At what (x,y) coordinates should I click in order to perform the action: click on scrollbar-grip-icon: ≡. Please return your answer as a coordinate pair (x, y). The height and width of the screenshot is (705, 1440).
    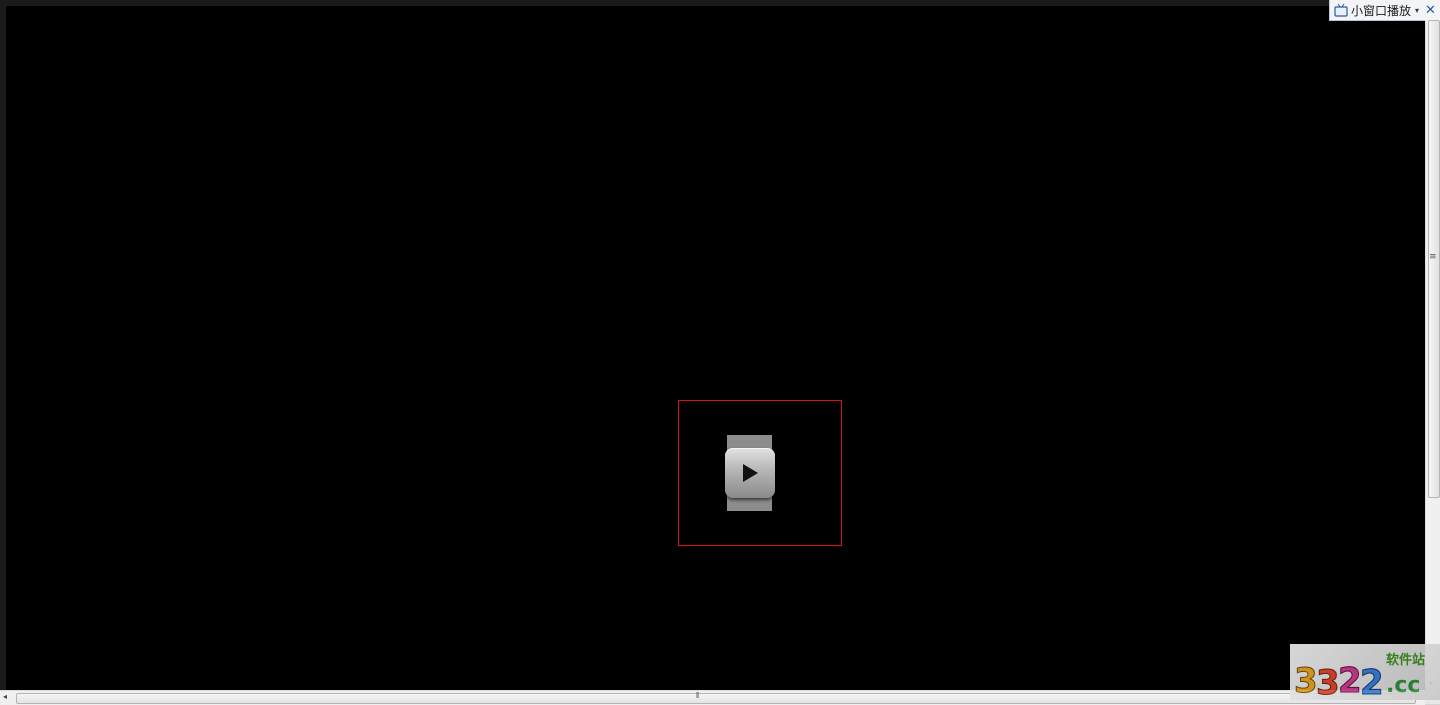
    Looking at the image, I should click on (1433, 257).